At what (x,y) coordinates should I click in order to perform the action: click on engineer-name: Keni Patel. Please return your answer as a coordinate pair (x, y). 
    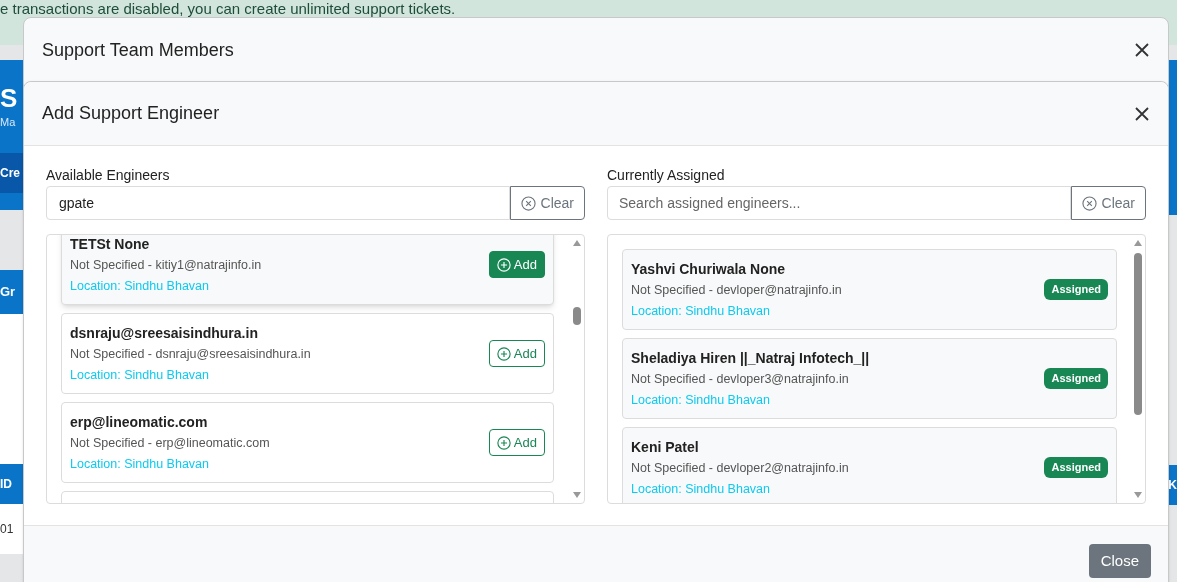
    Looking at the image, I should click on (665, 447).